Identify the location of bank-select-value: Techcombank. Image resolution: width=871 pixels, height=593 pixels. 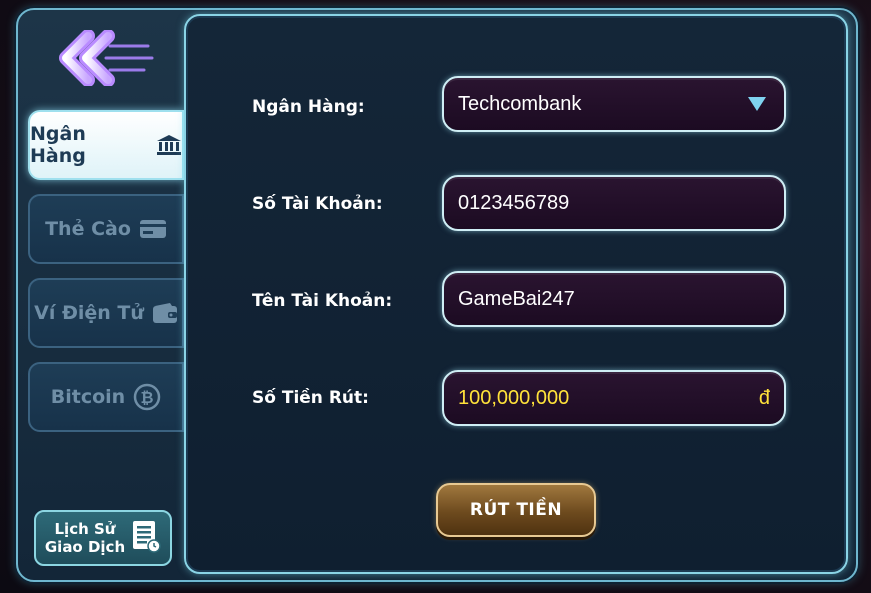
(520, 103).